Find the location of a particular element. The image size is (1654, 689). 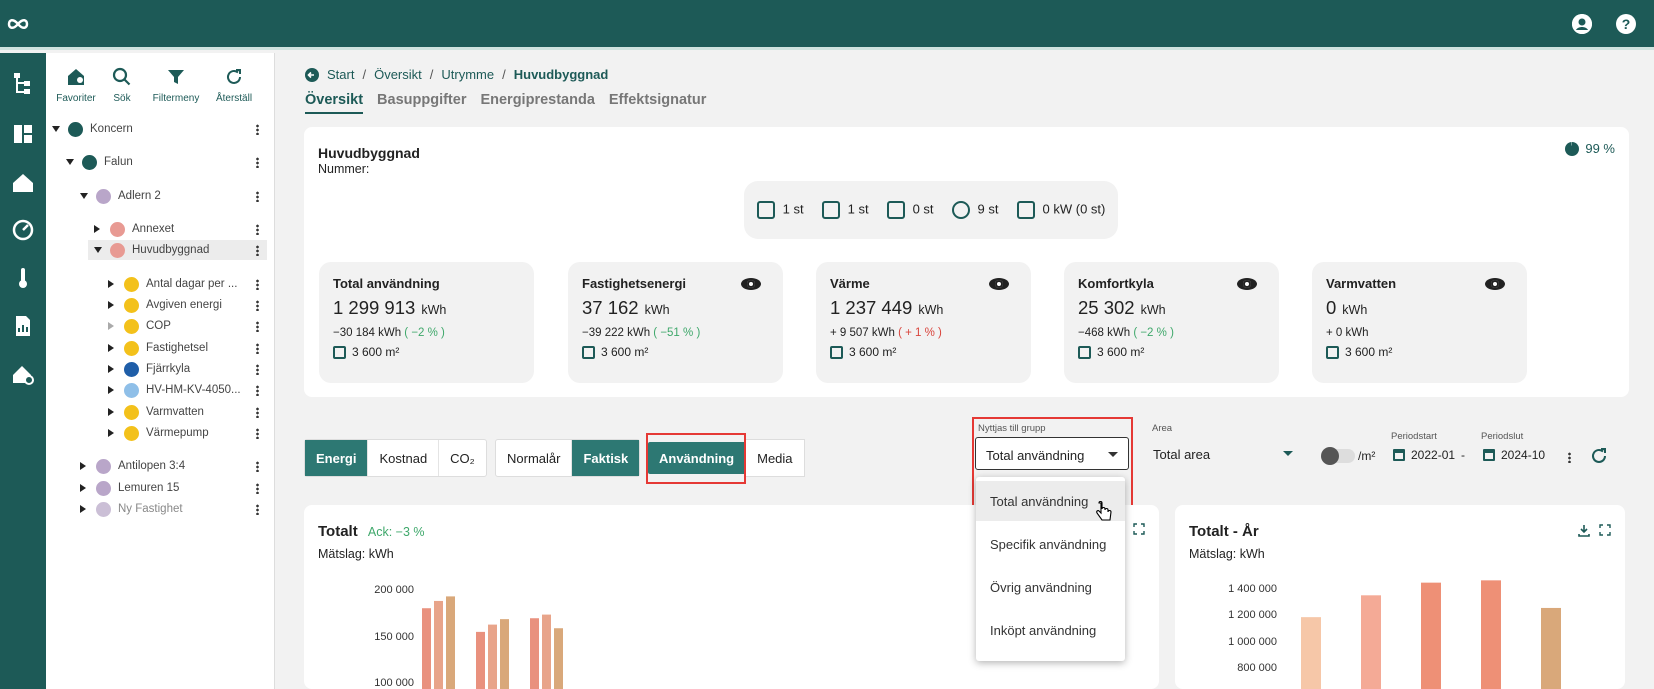

tree-node: COP is located at coordinates (187, 326).